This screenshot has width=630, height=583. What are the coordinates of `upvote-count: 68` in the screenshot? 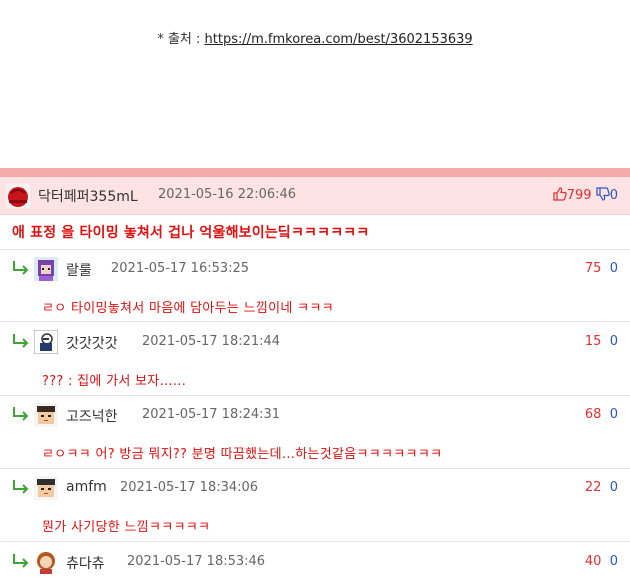 It's located at (593, 414).